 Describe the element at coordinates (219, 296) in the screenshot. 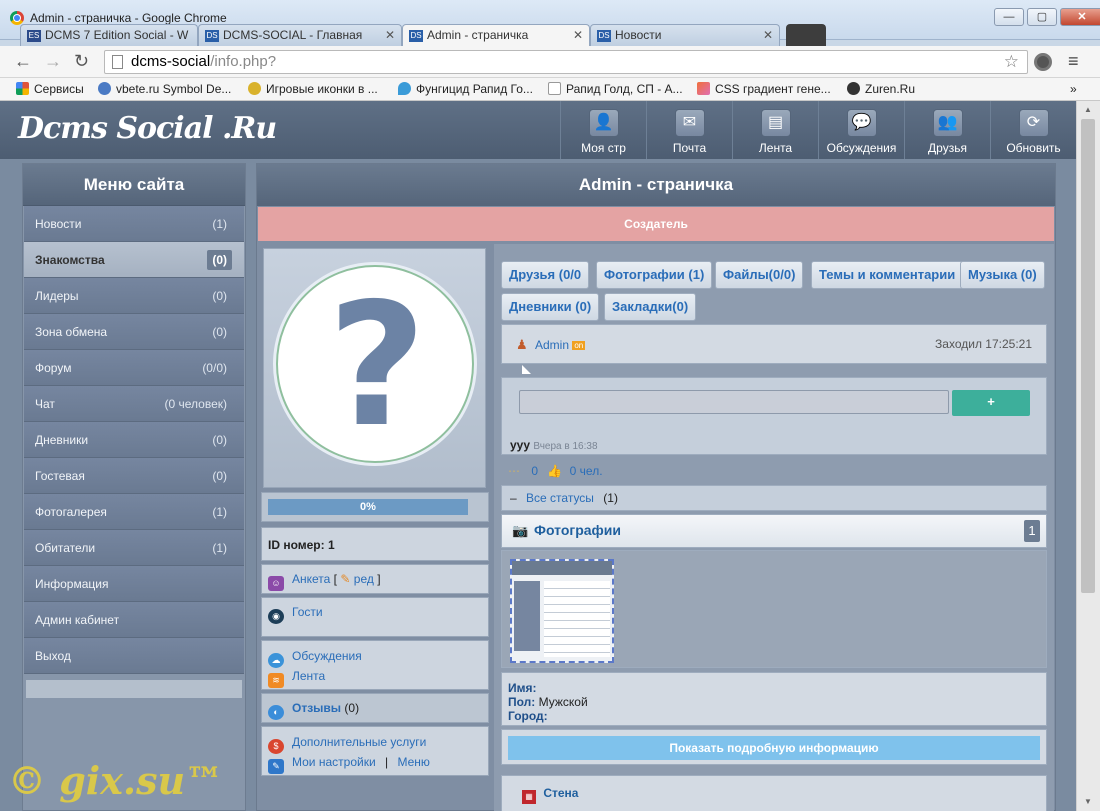

I see `menu-item-count: (0)` at that location.